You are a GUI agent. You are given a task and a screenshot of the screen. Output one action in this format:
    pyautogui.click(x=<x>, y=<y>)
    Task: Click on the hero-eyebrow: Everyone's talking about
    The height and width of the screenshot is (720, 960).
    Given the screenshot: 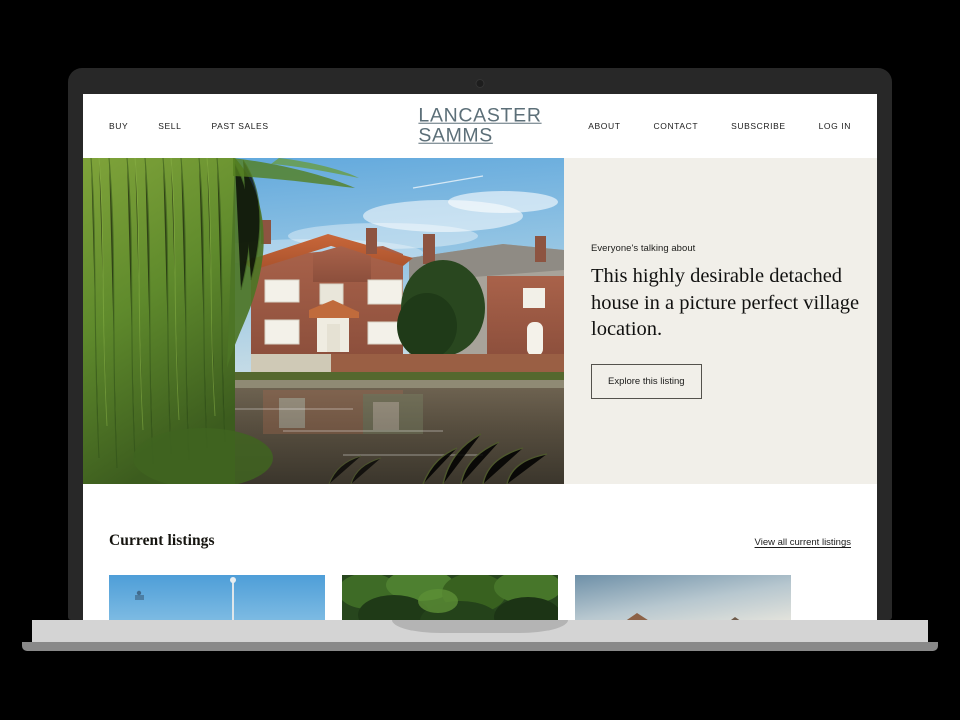 What is the action you would take?
    pyautogui.click(x=643, y=249)
    